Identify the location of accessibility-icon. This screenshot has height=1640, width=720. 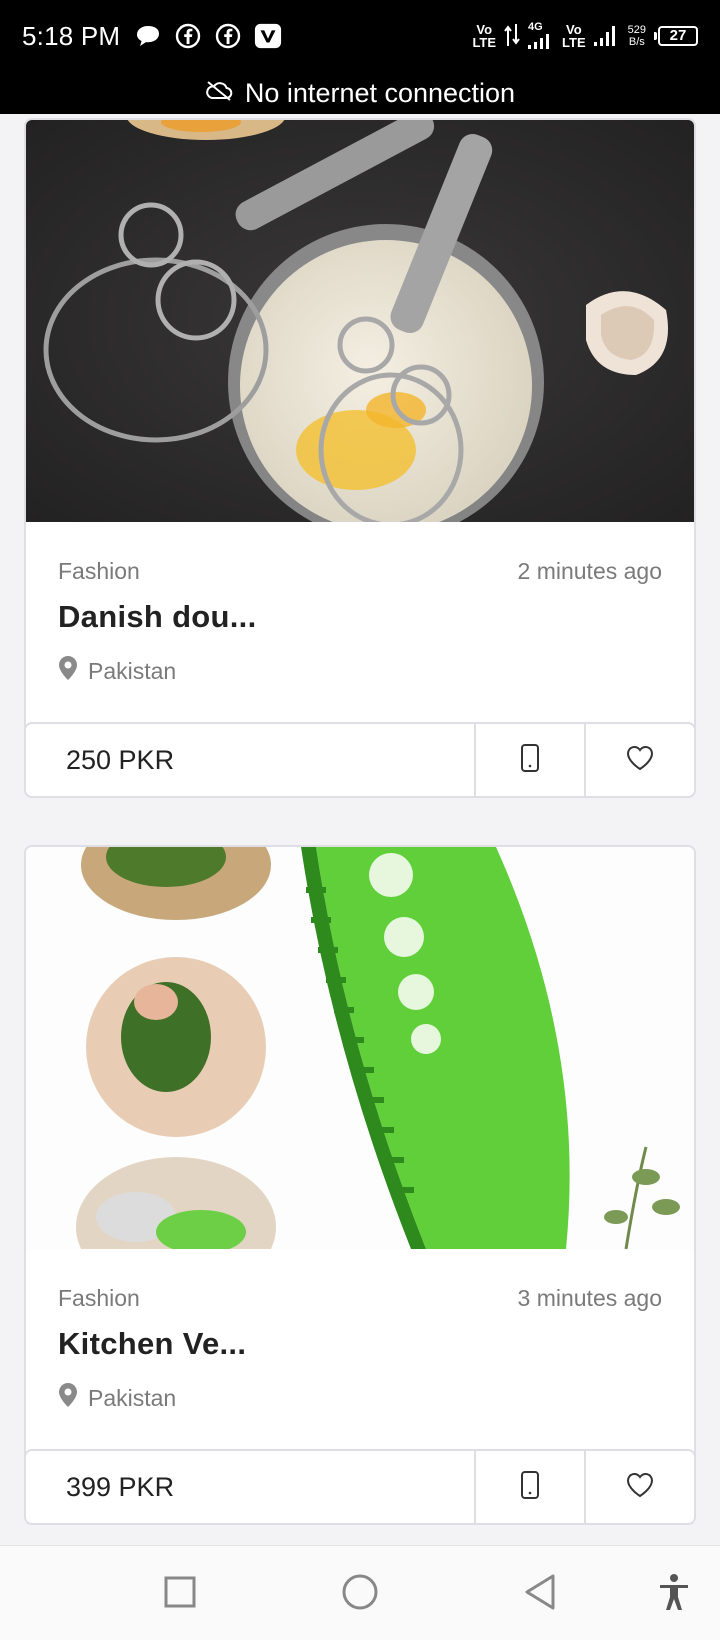
(674, 1594).